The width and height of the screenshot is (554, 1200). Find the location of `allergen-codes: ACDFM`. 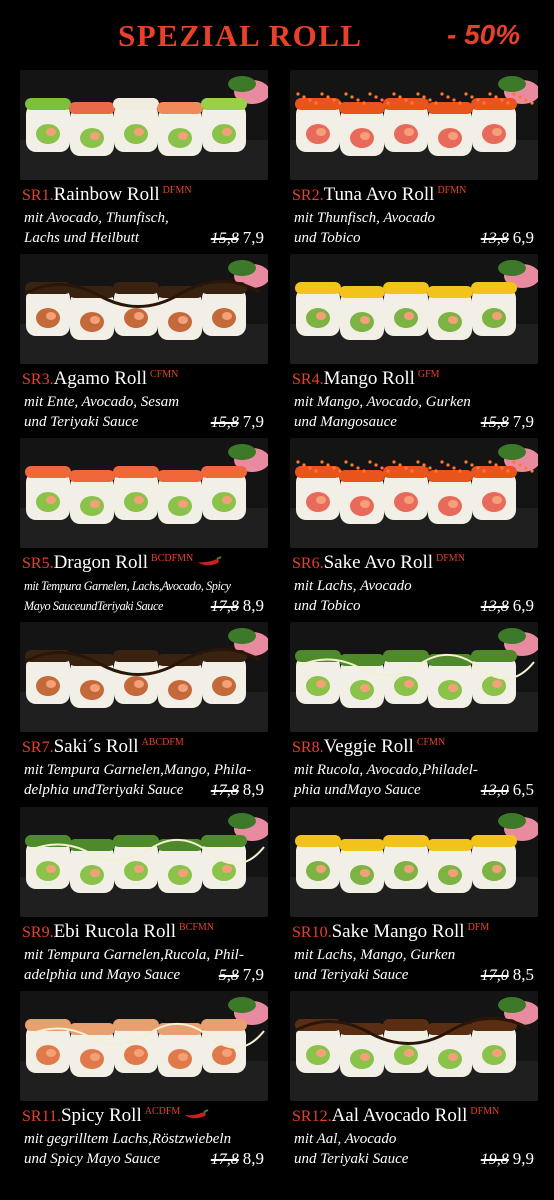

allergen-codes: ACDFM is located at coordinates (162, 1111).